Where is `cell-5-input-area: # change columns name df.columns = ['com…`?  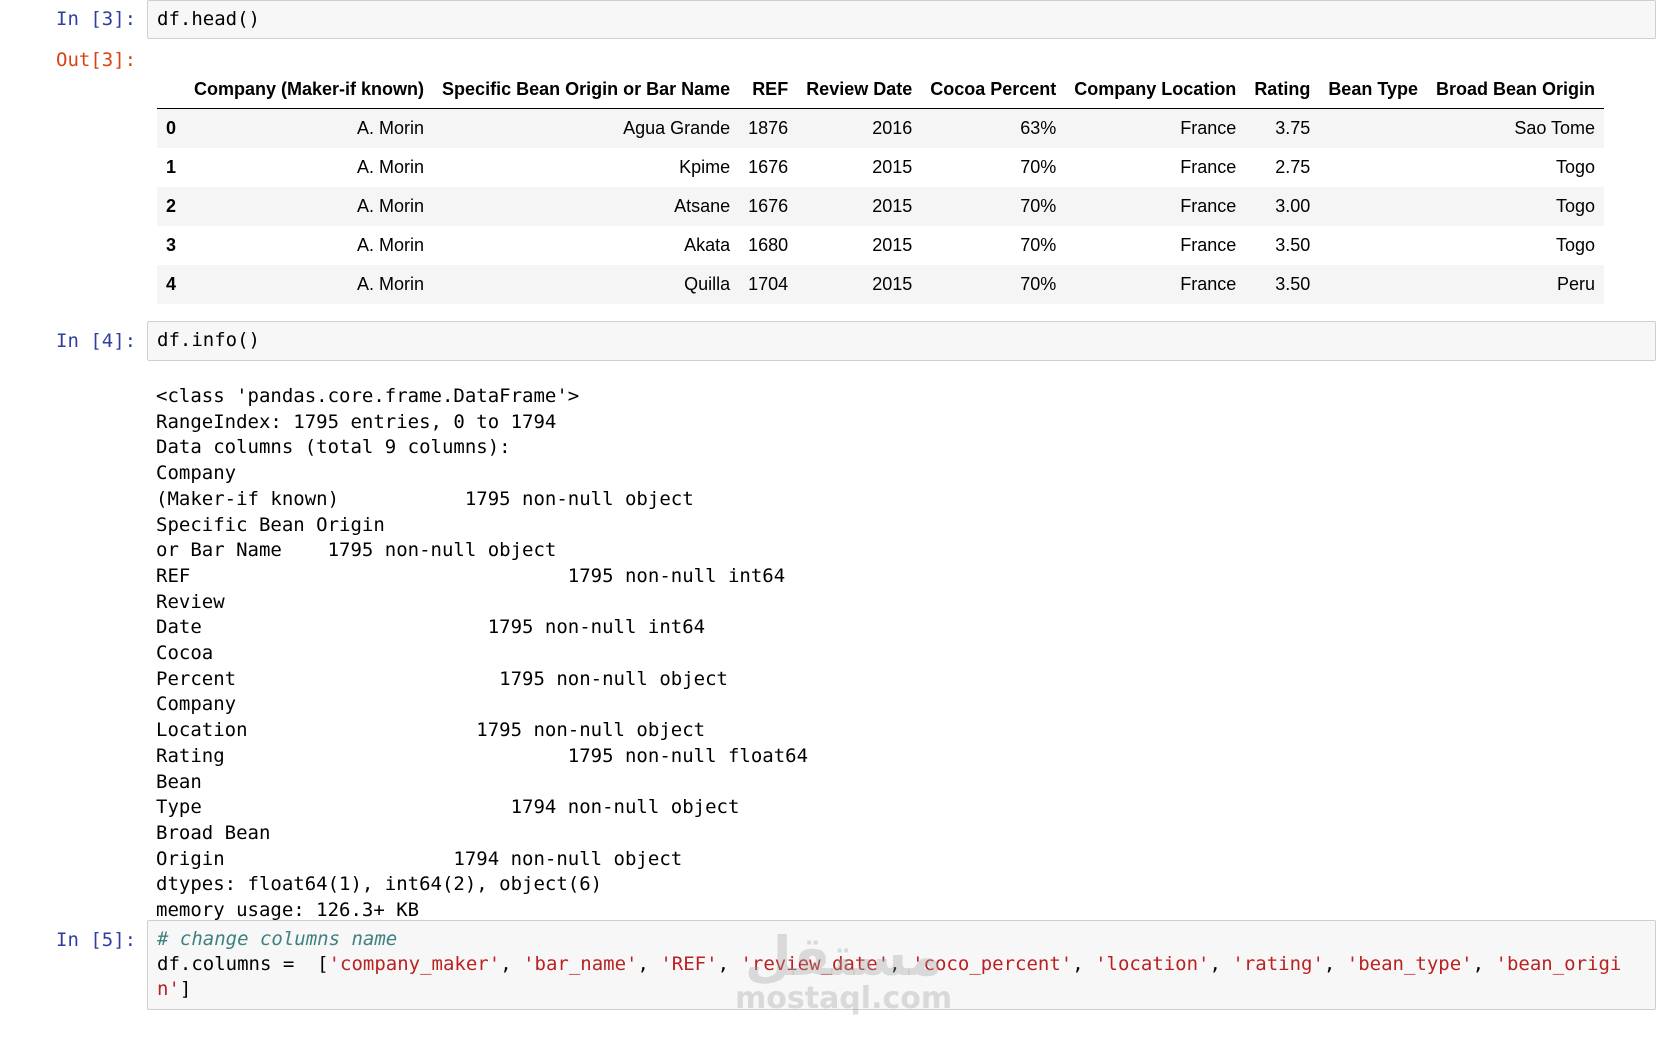 cell-5-input-area: # change columns name df.columns = ['com… is located at coordinates (901, 965).